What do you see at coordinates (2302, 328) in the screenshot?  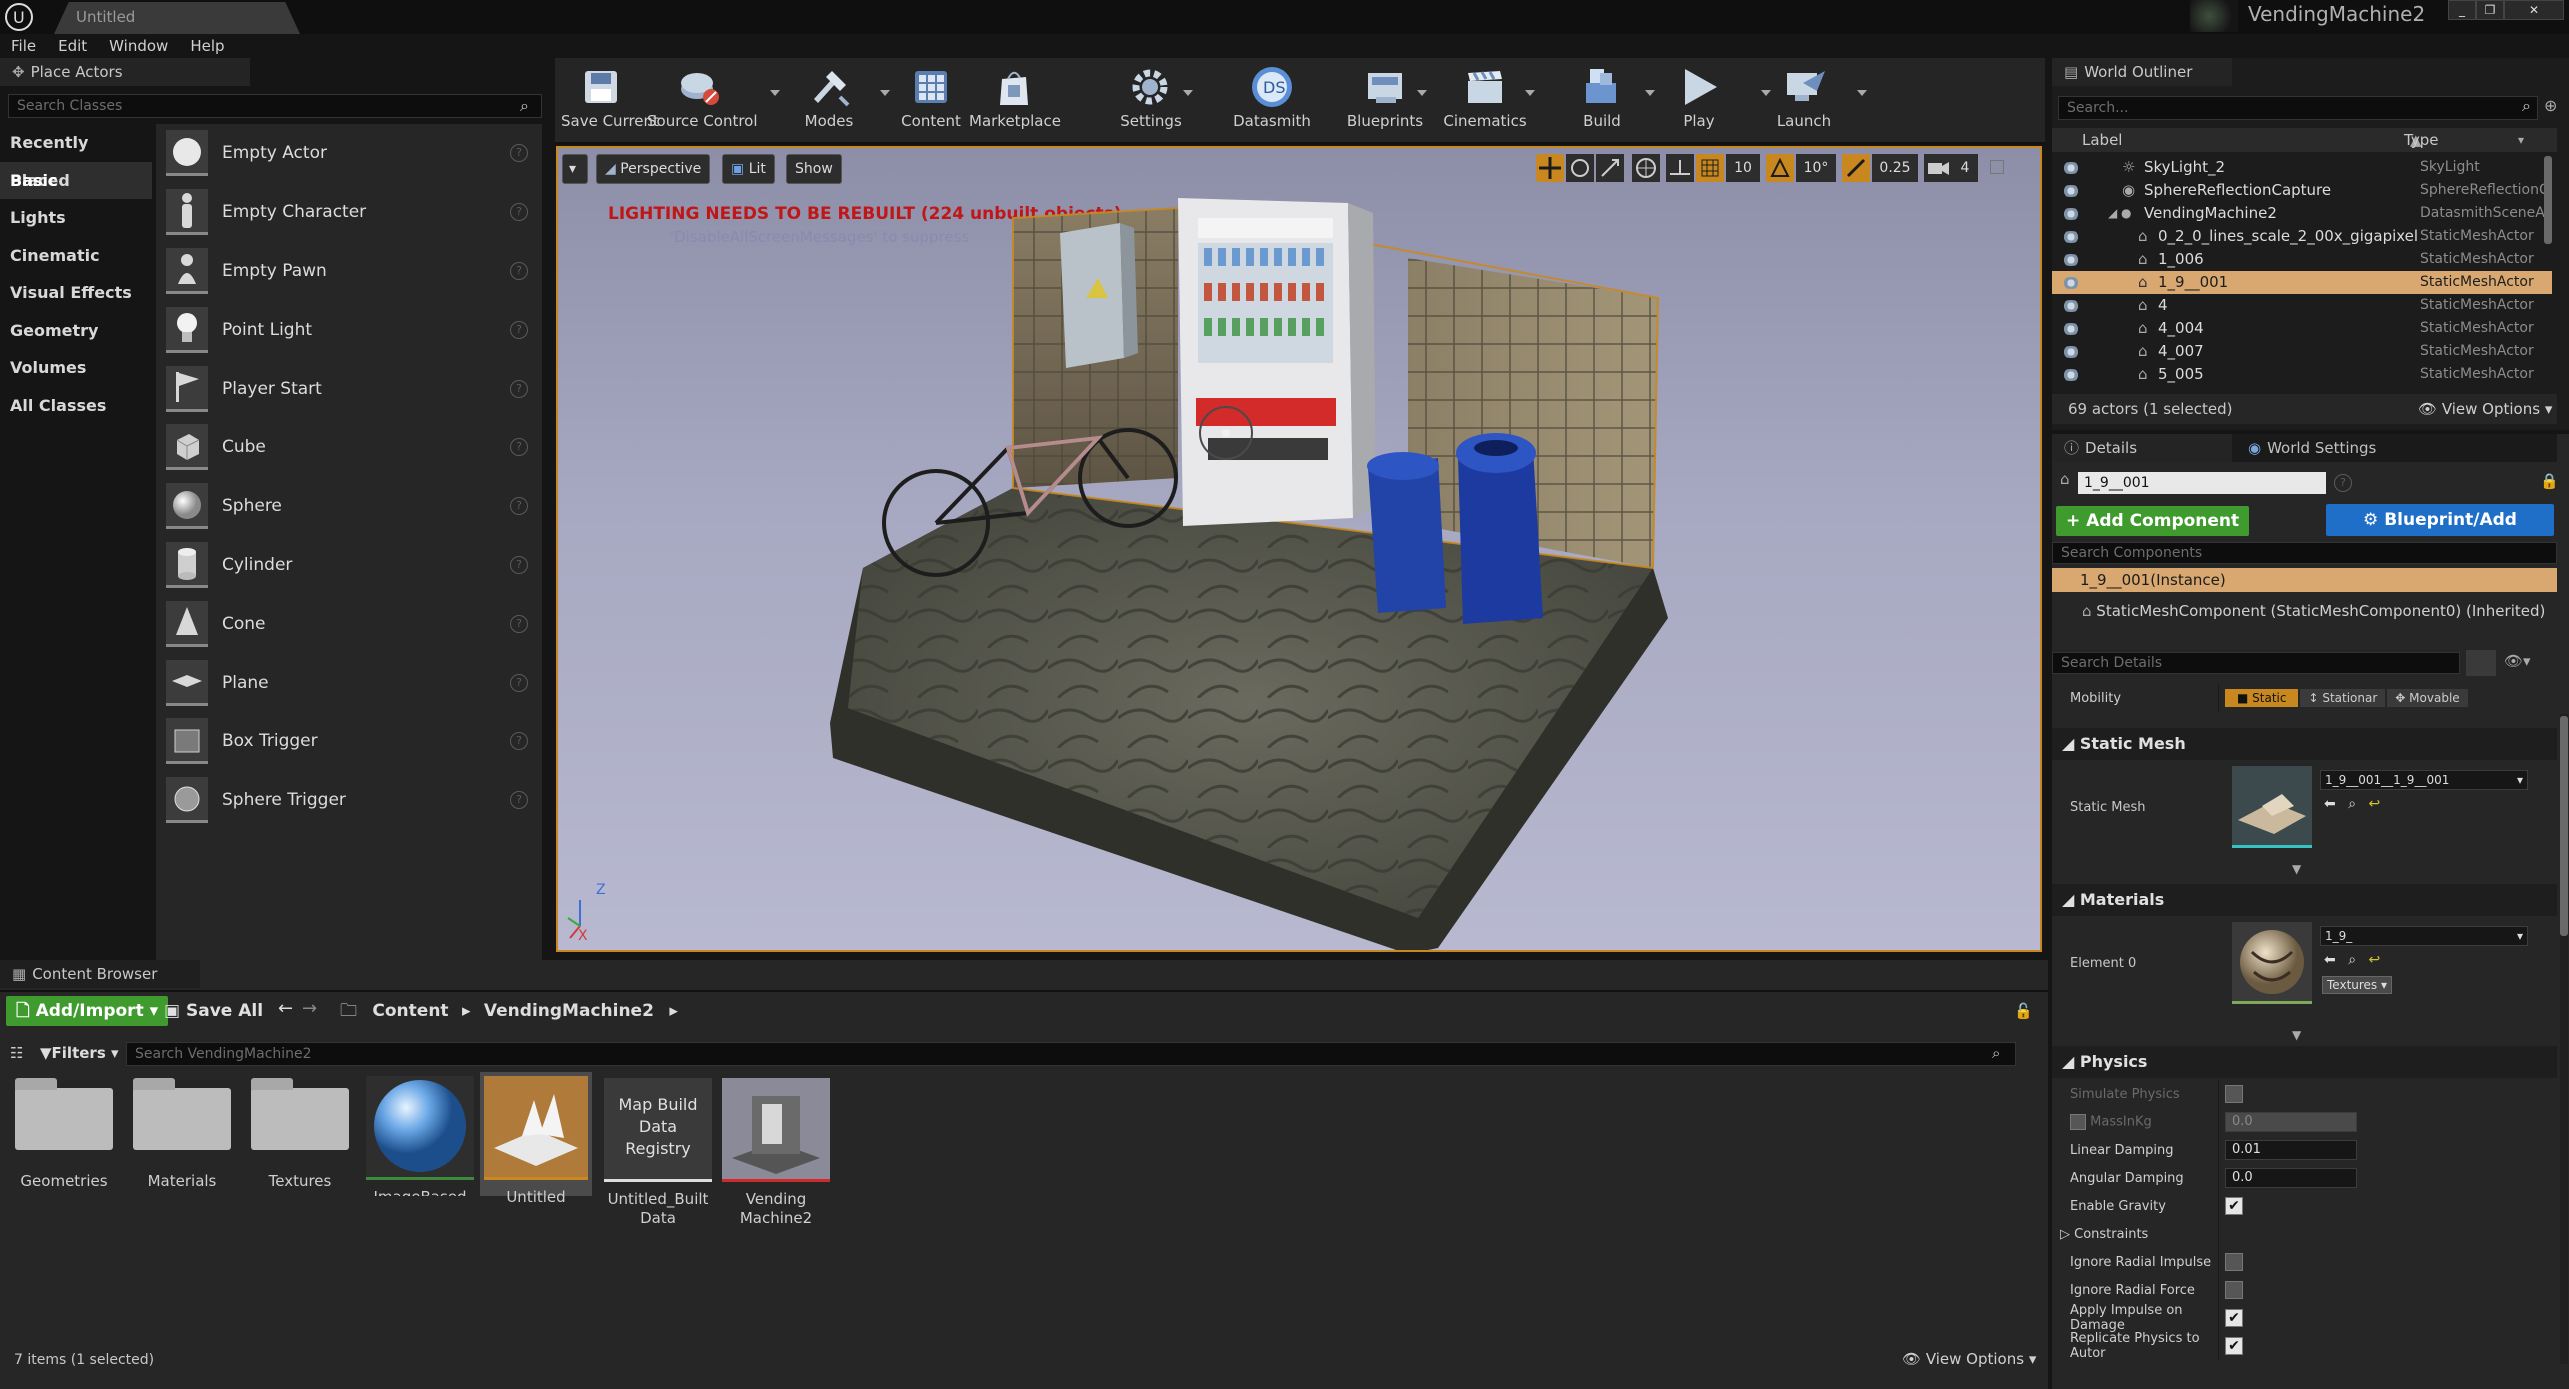 I see `outliner-row: ⌂ 4_004 StaticMeshActor` at bounding box center [2302, 328].